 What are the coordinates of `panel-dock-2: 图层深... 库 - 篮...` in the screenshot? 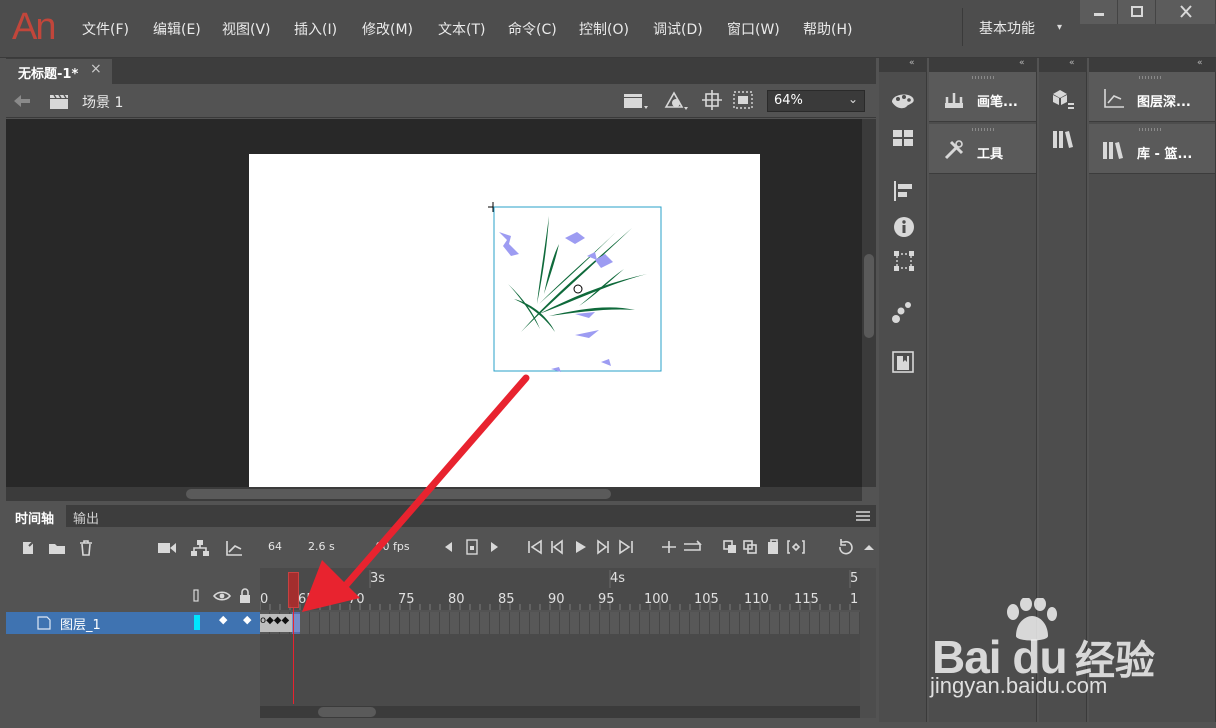 It's located at (1152, 397).